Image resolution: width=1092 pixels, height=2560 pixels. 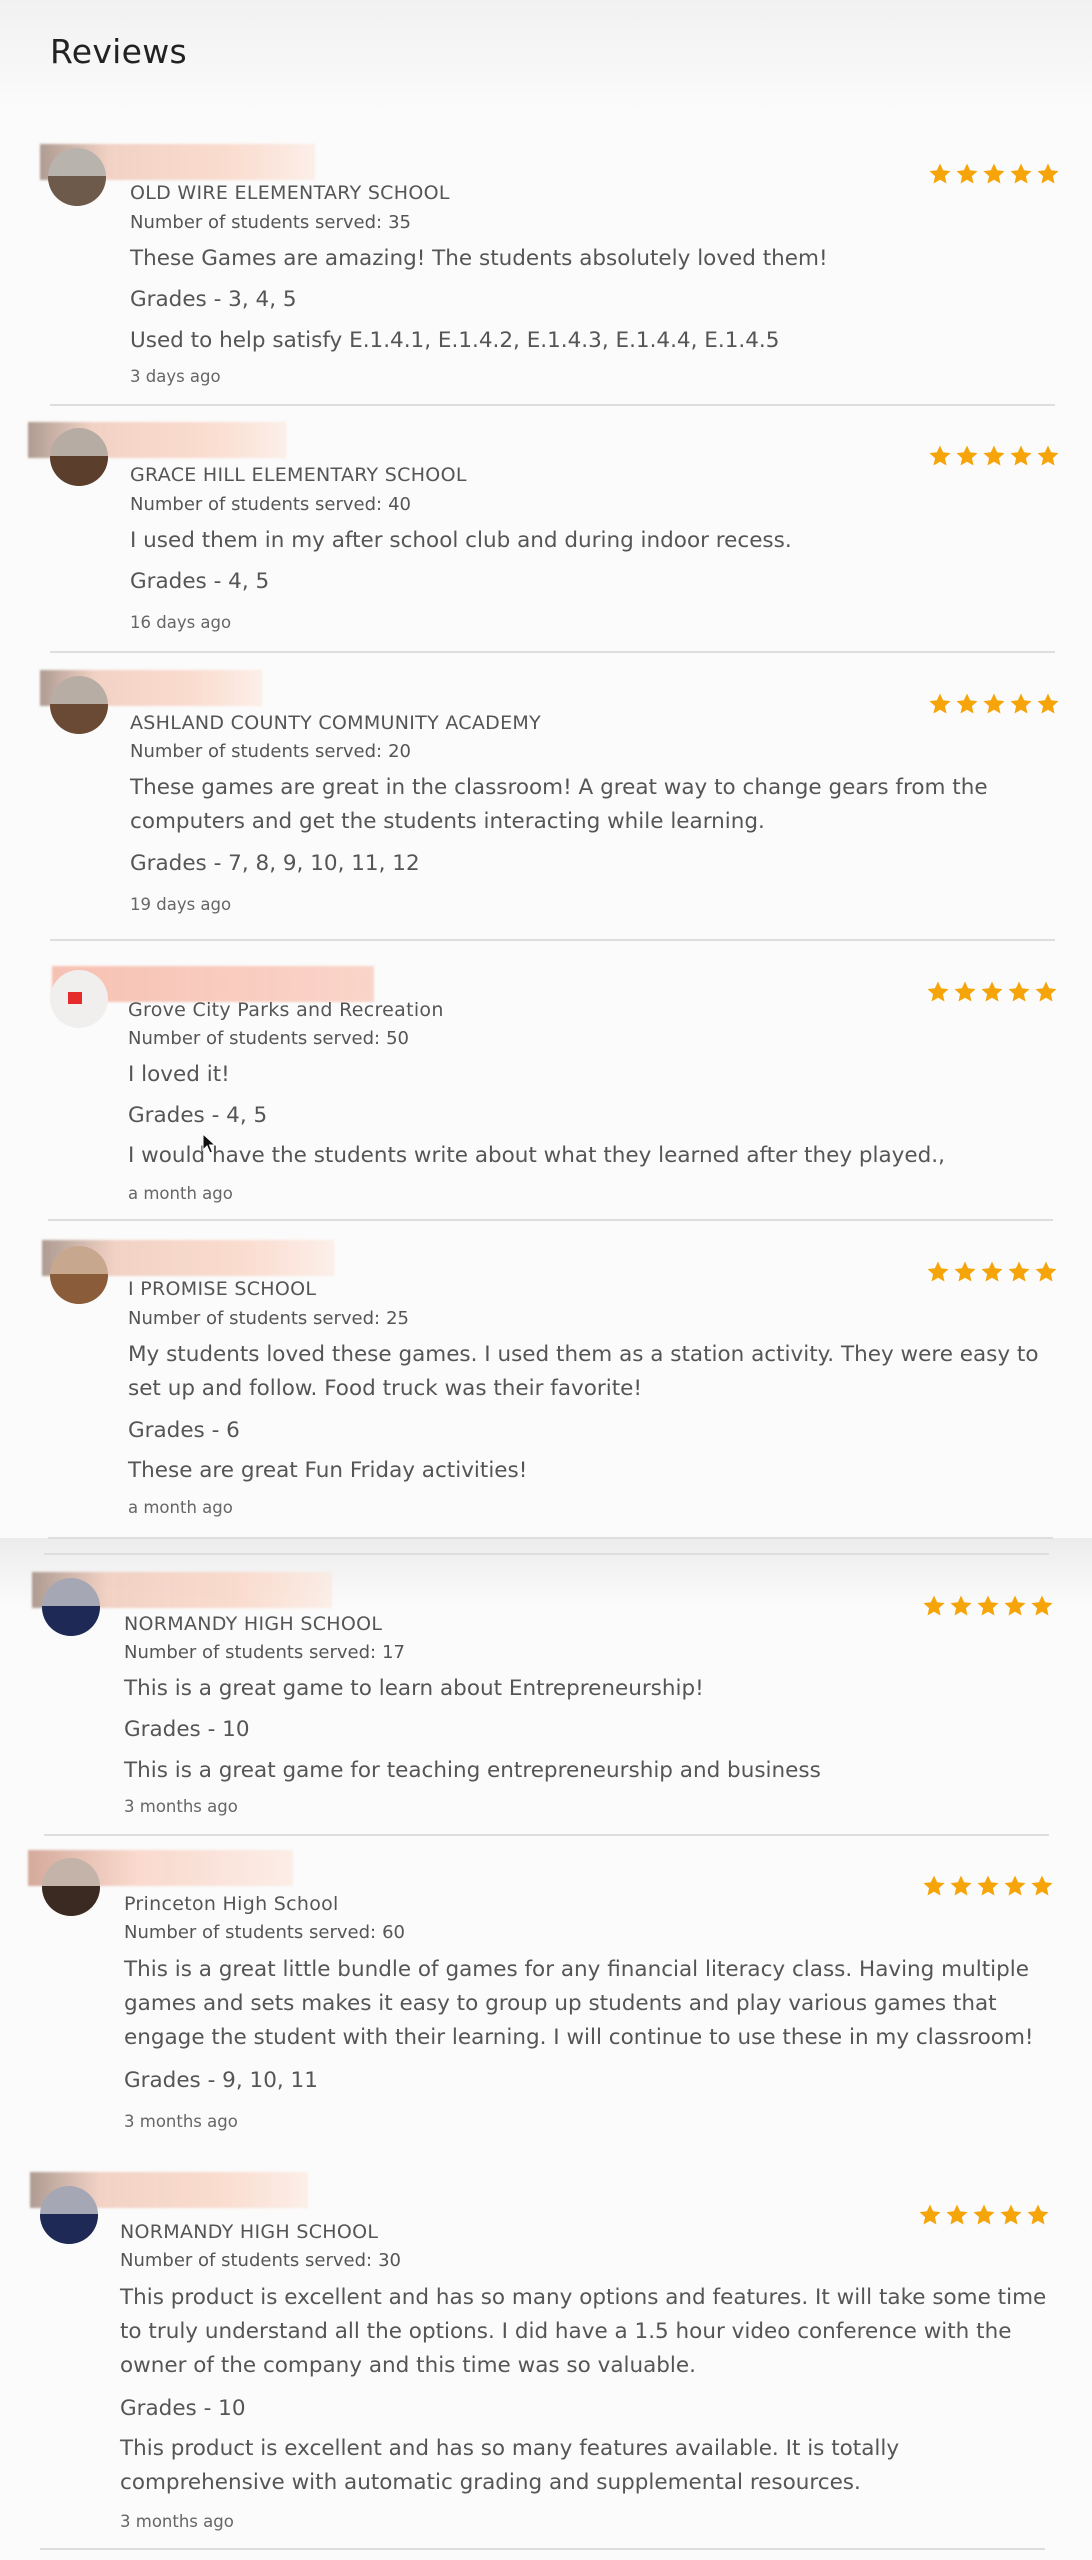 I want to click on section-divider, so click(x=546, y=1554).